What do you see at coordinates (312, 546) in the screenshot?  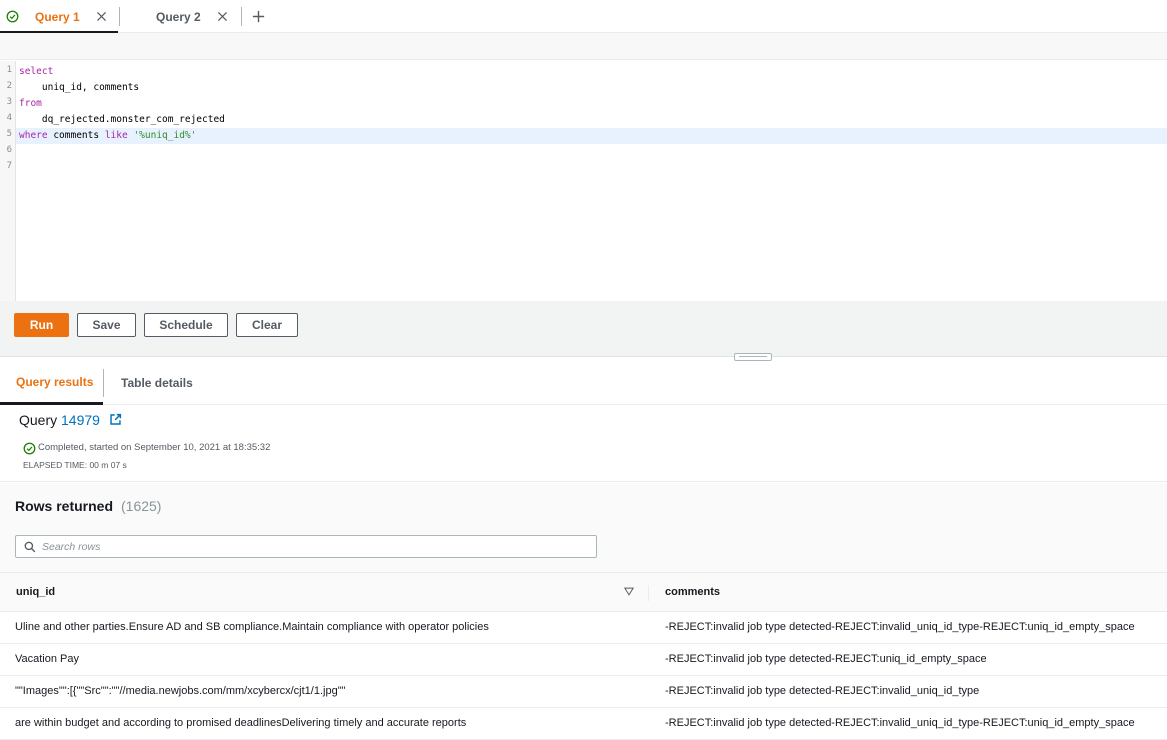 I see `search-rows-input` at bounding box center [312, 546].